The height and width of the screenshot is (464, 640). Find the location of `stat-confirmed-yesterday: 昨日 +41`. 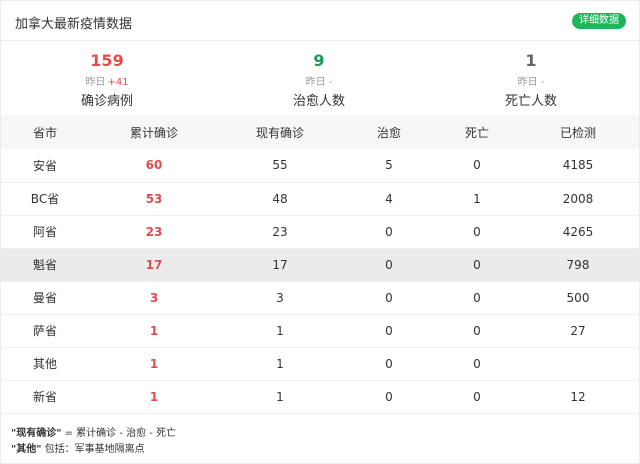

stat-confirmed-yesterday: 昨日 +41 is located at coordinates (107, 80).